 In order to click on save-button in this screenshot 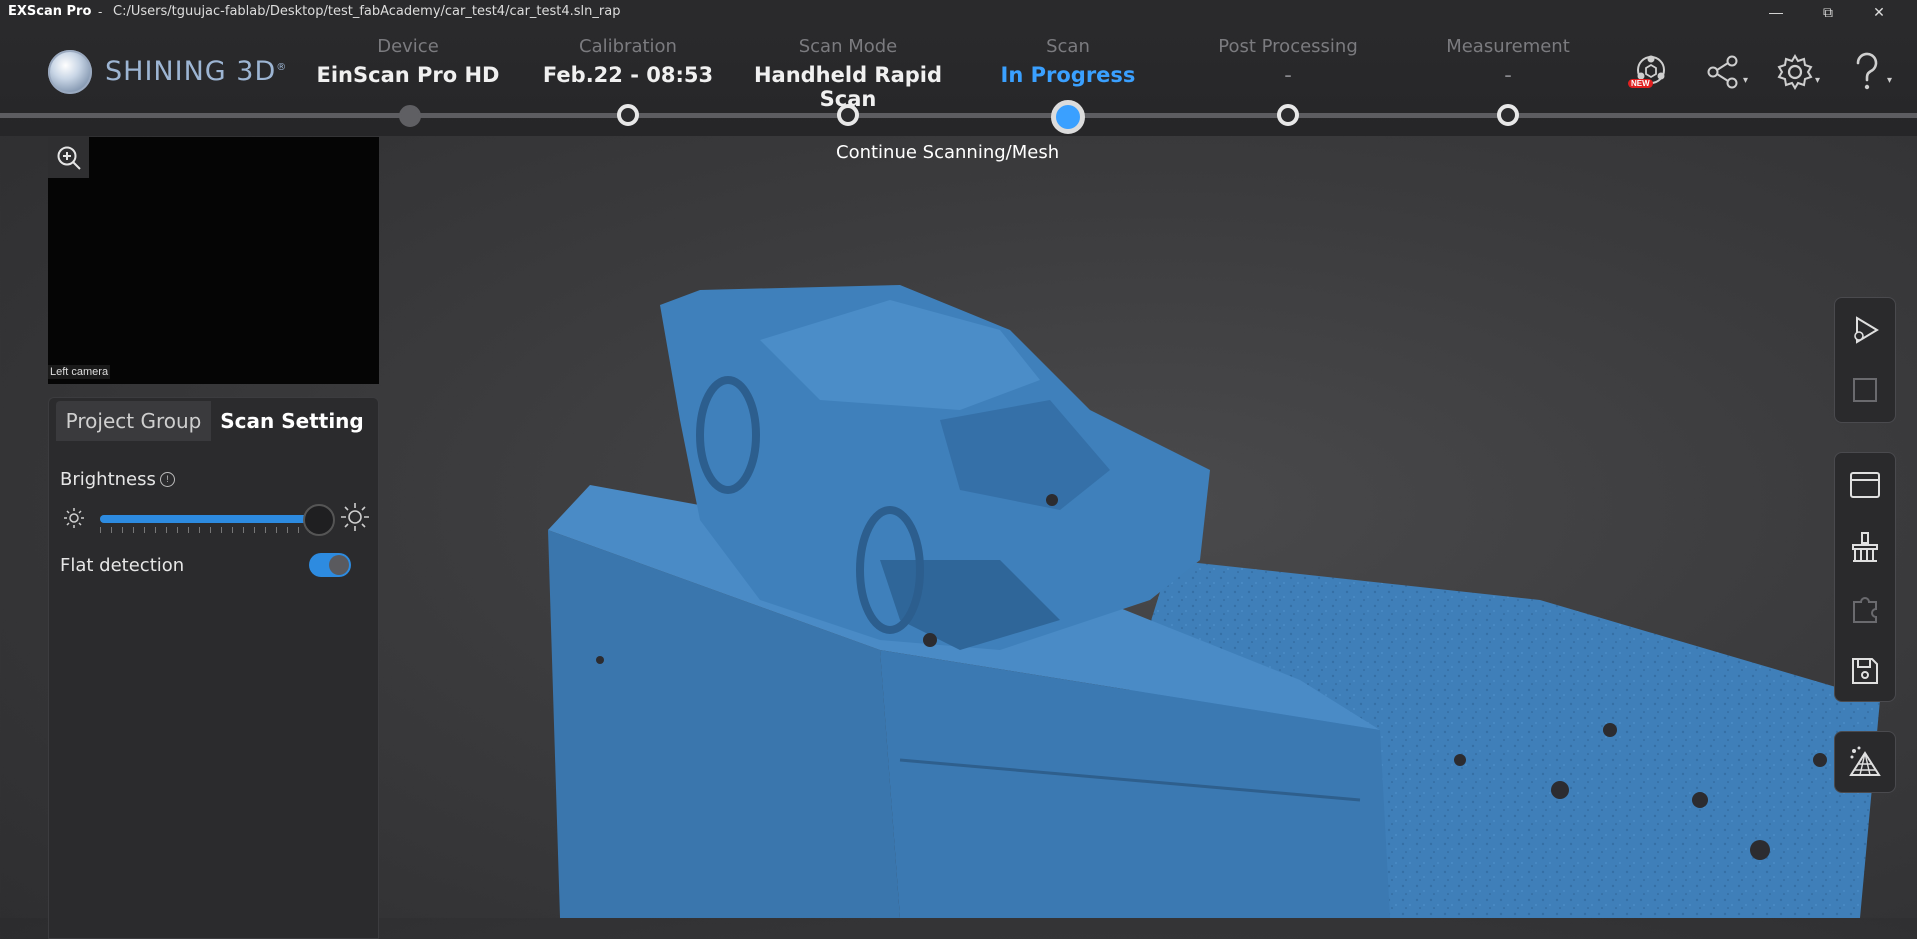, I will do `click(1865, 671)`.